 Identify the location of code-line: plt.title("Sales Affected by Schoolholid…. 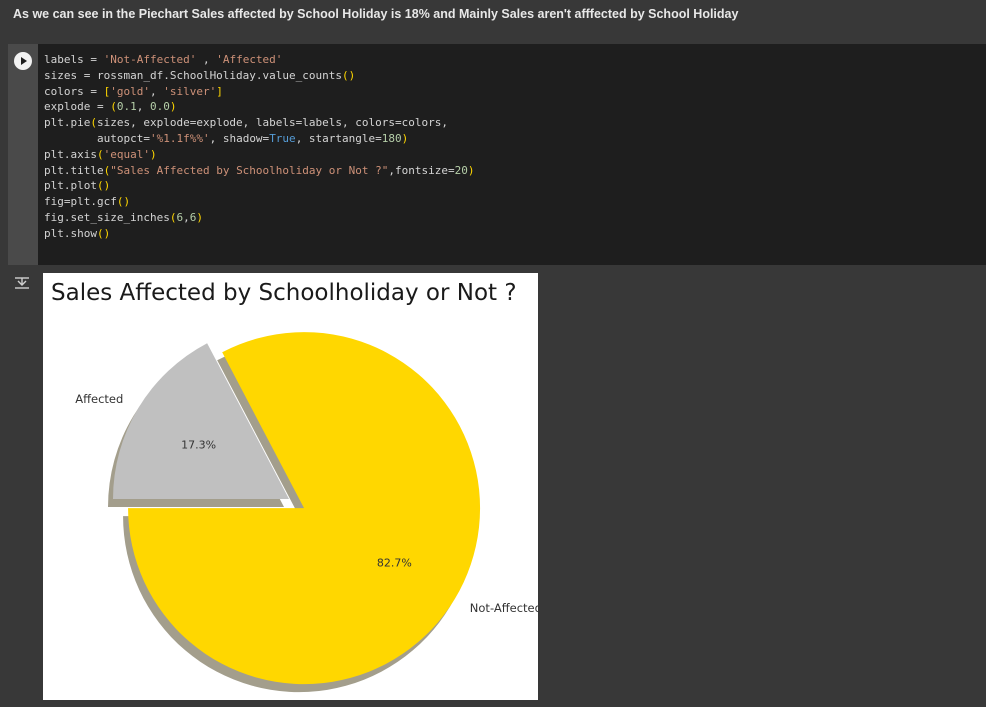
(259, 171).